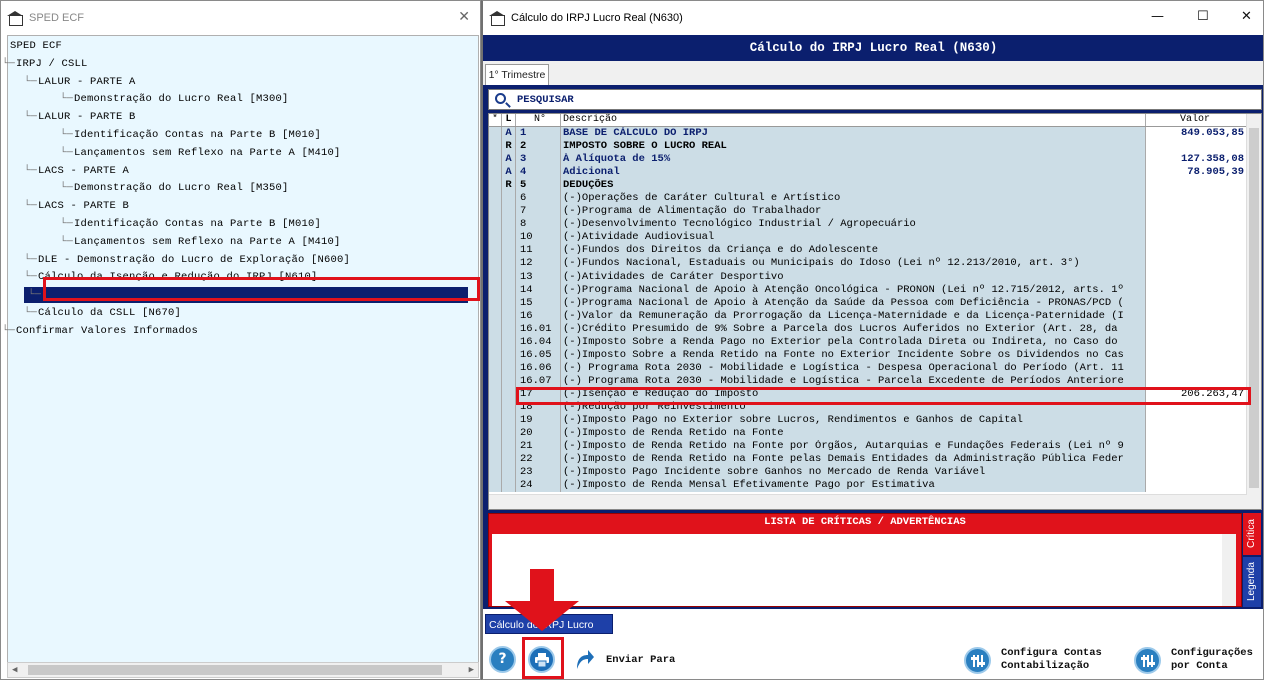  What do you see at coordinates (1252, 582) in the screenshot?
I see `tab-legenda: Legenda` at bounding box center [1252, 582].